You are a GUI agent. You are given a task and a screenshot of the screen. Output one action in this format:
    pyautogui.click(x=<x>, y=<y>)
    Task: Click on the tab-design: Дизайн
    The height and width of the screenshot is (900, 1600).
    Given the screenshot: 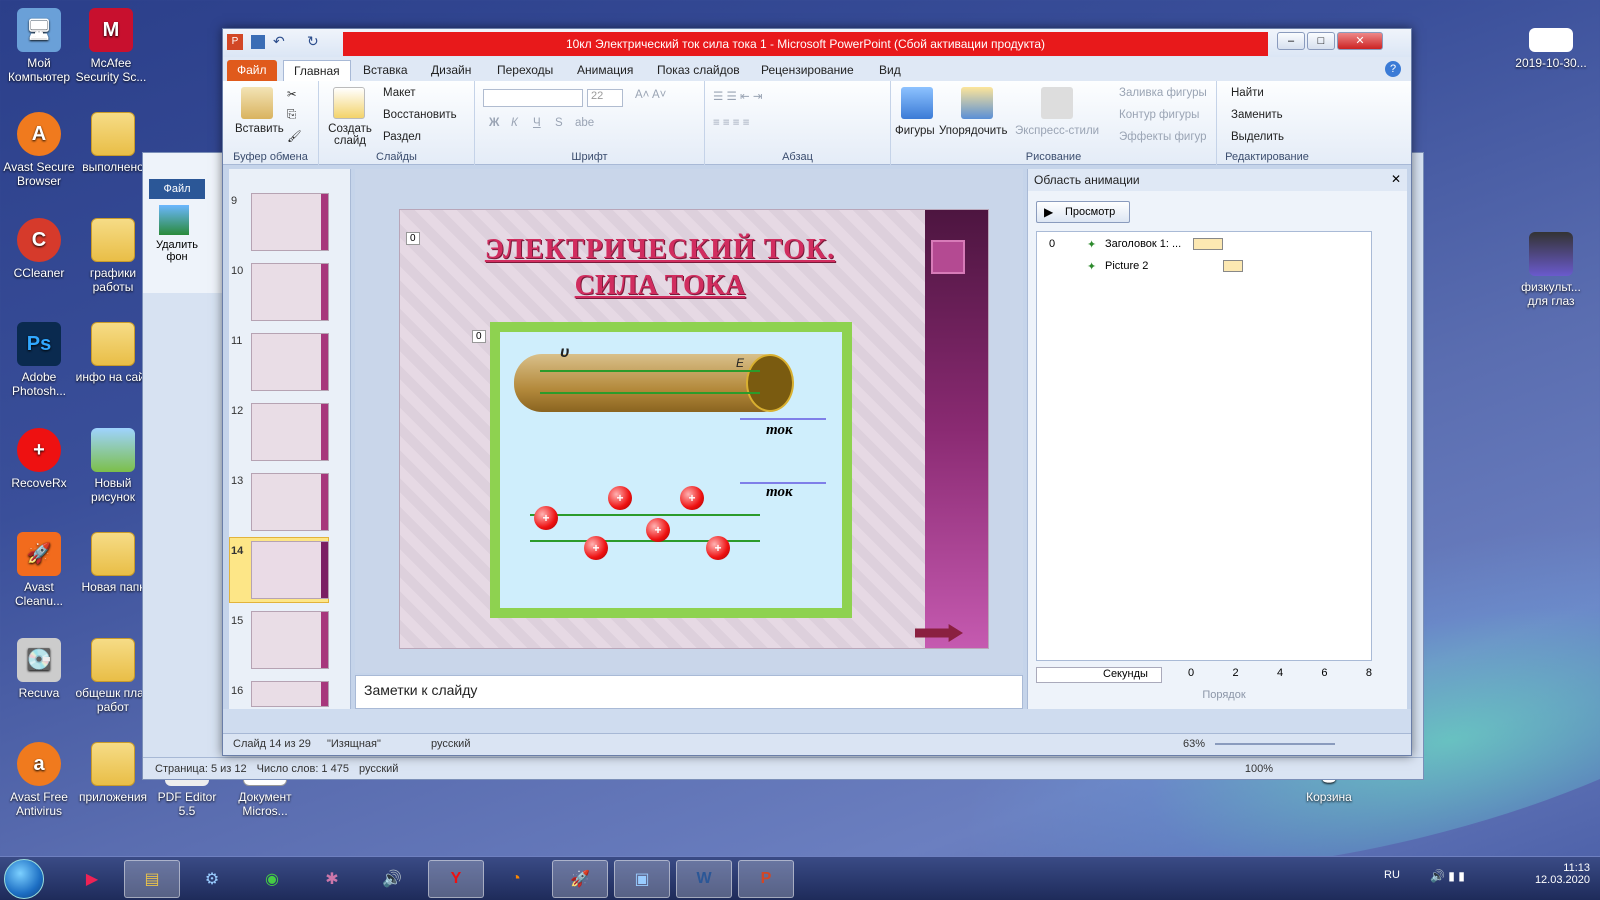 What is the action you would take?
    pyautogui.click(x=451, y=70)
    